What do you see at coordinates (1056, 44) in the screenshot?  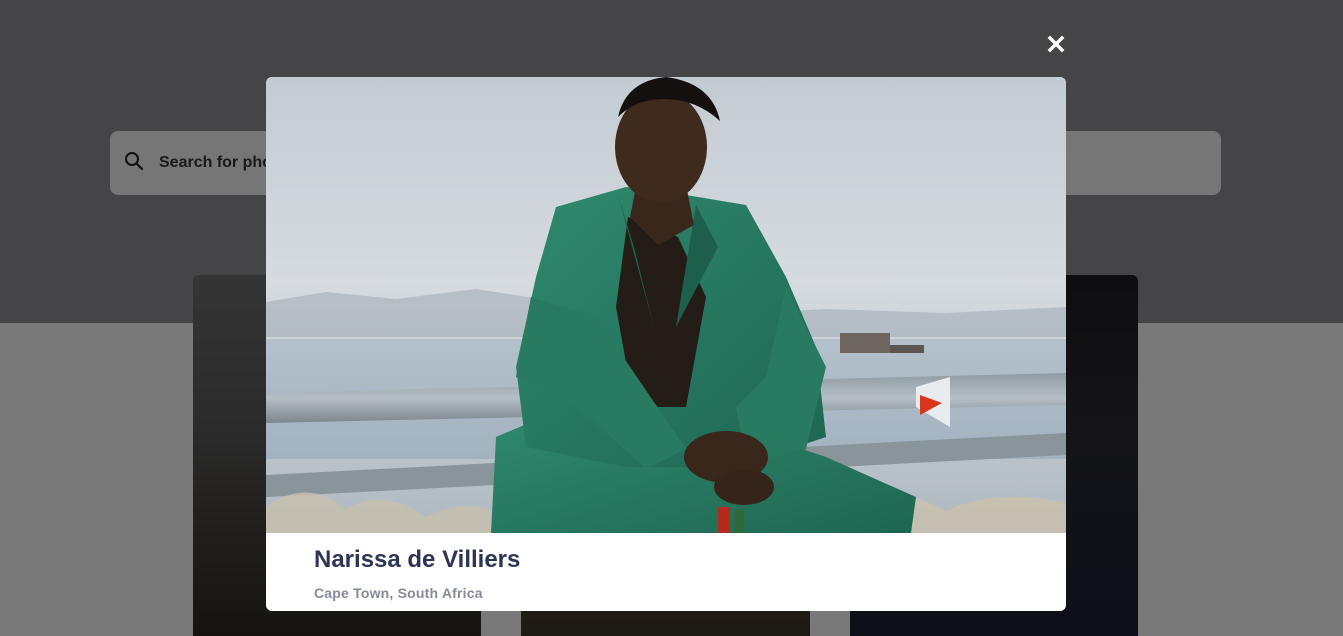 I see `close-button` at bounding box center [1056, 44].